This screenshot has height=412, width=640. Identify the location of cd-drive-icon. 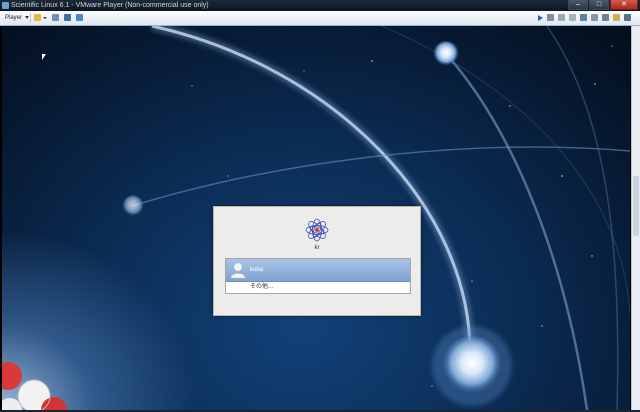
(583, 17).